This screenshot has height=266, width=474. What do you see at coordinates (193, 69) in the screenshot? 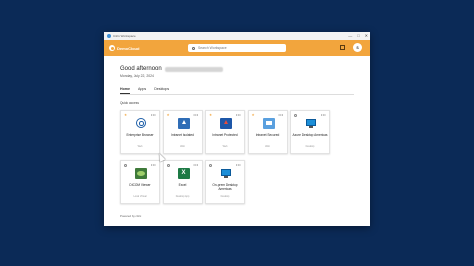
I see `user-name-redacted` at bounding box center [193, 69].